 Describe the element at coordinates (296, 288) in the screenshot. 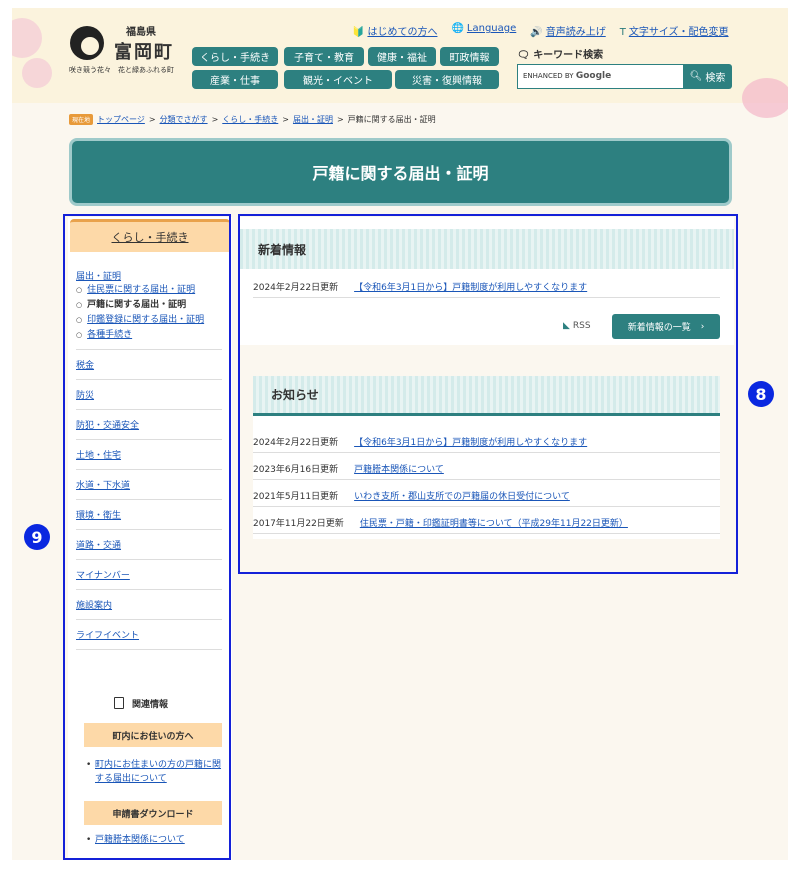

I see `news-date: 2024年2月22日更新` at that location.